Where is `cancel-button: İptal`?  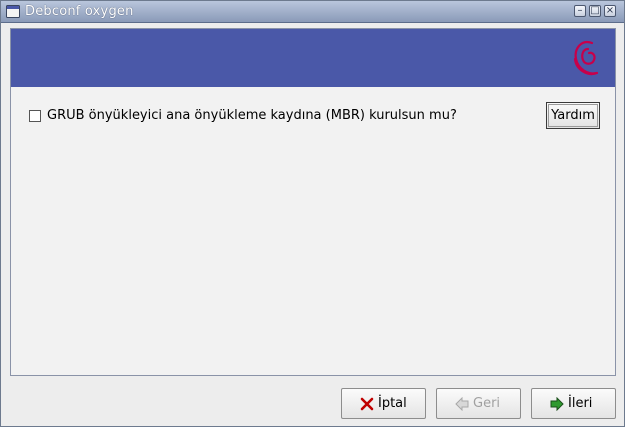 cancel-button: İptal is located at coordinates (383, 403).